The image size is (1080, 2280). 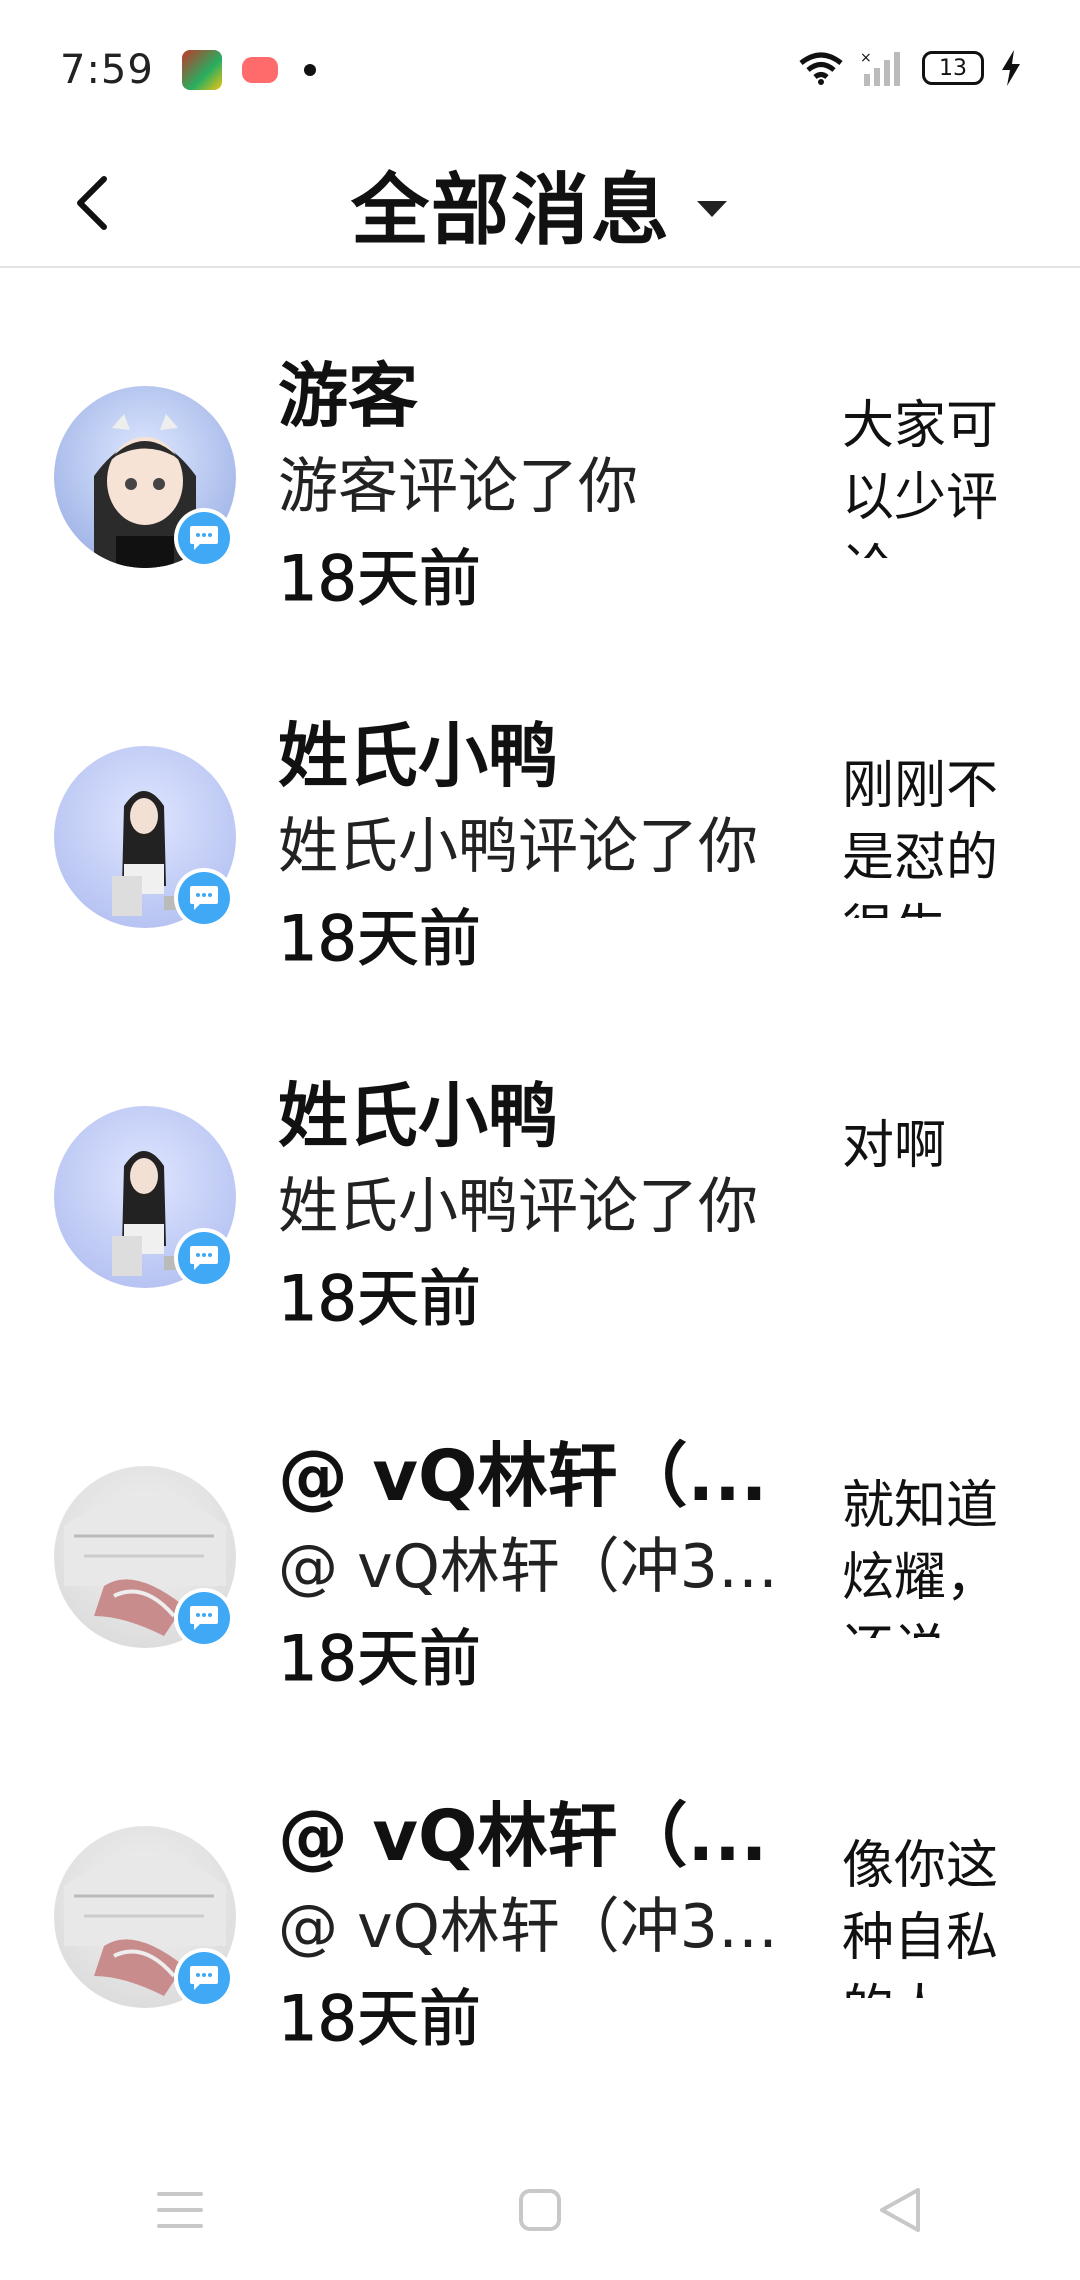 What do you see at coordinates (309, 70) in the screenshot?
I see `notification-dot-icon` at bounding box center [309, 70].